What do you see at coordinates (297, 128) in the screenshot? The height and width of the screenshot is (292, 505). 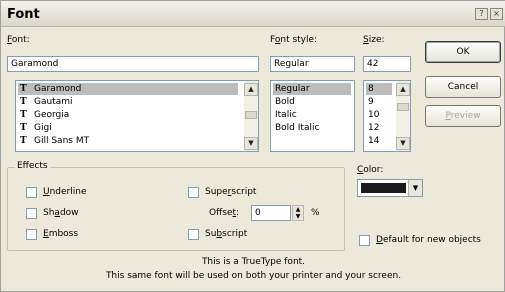 I see `font-style-list-item-label: Bold Italic` at bounding box center [297, 128].